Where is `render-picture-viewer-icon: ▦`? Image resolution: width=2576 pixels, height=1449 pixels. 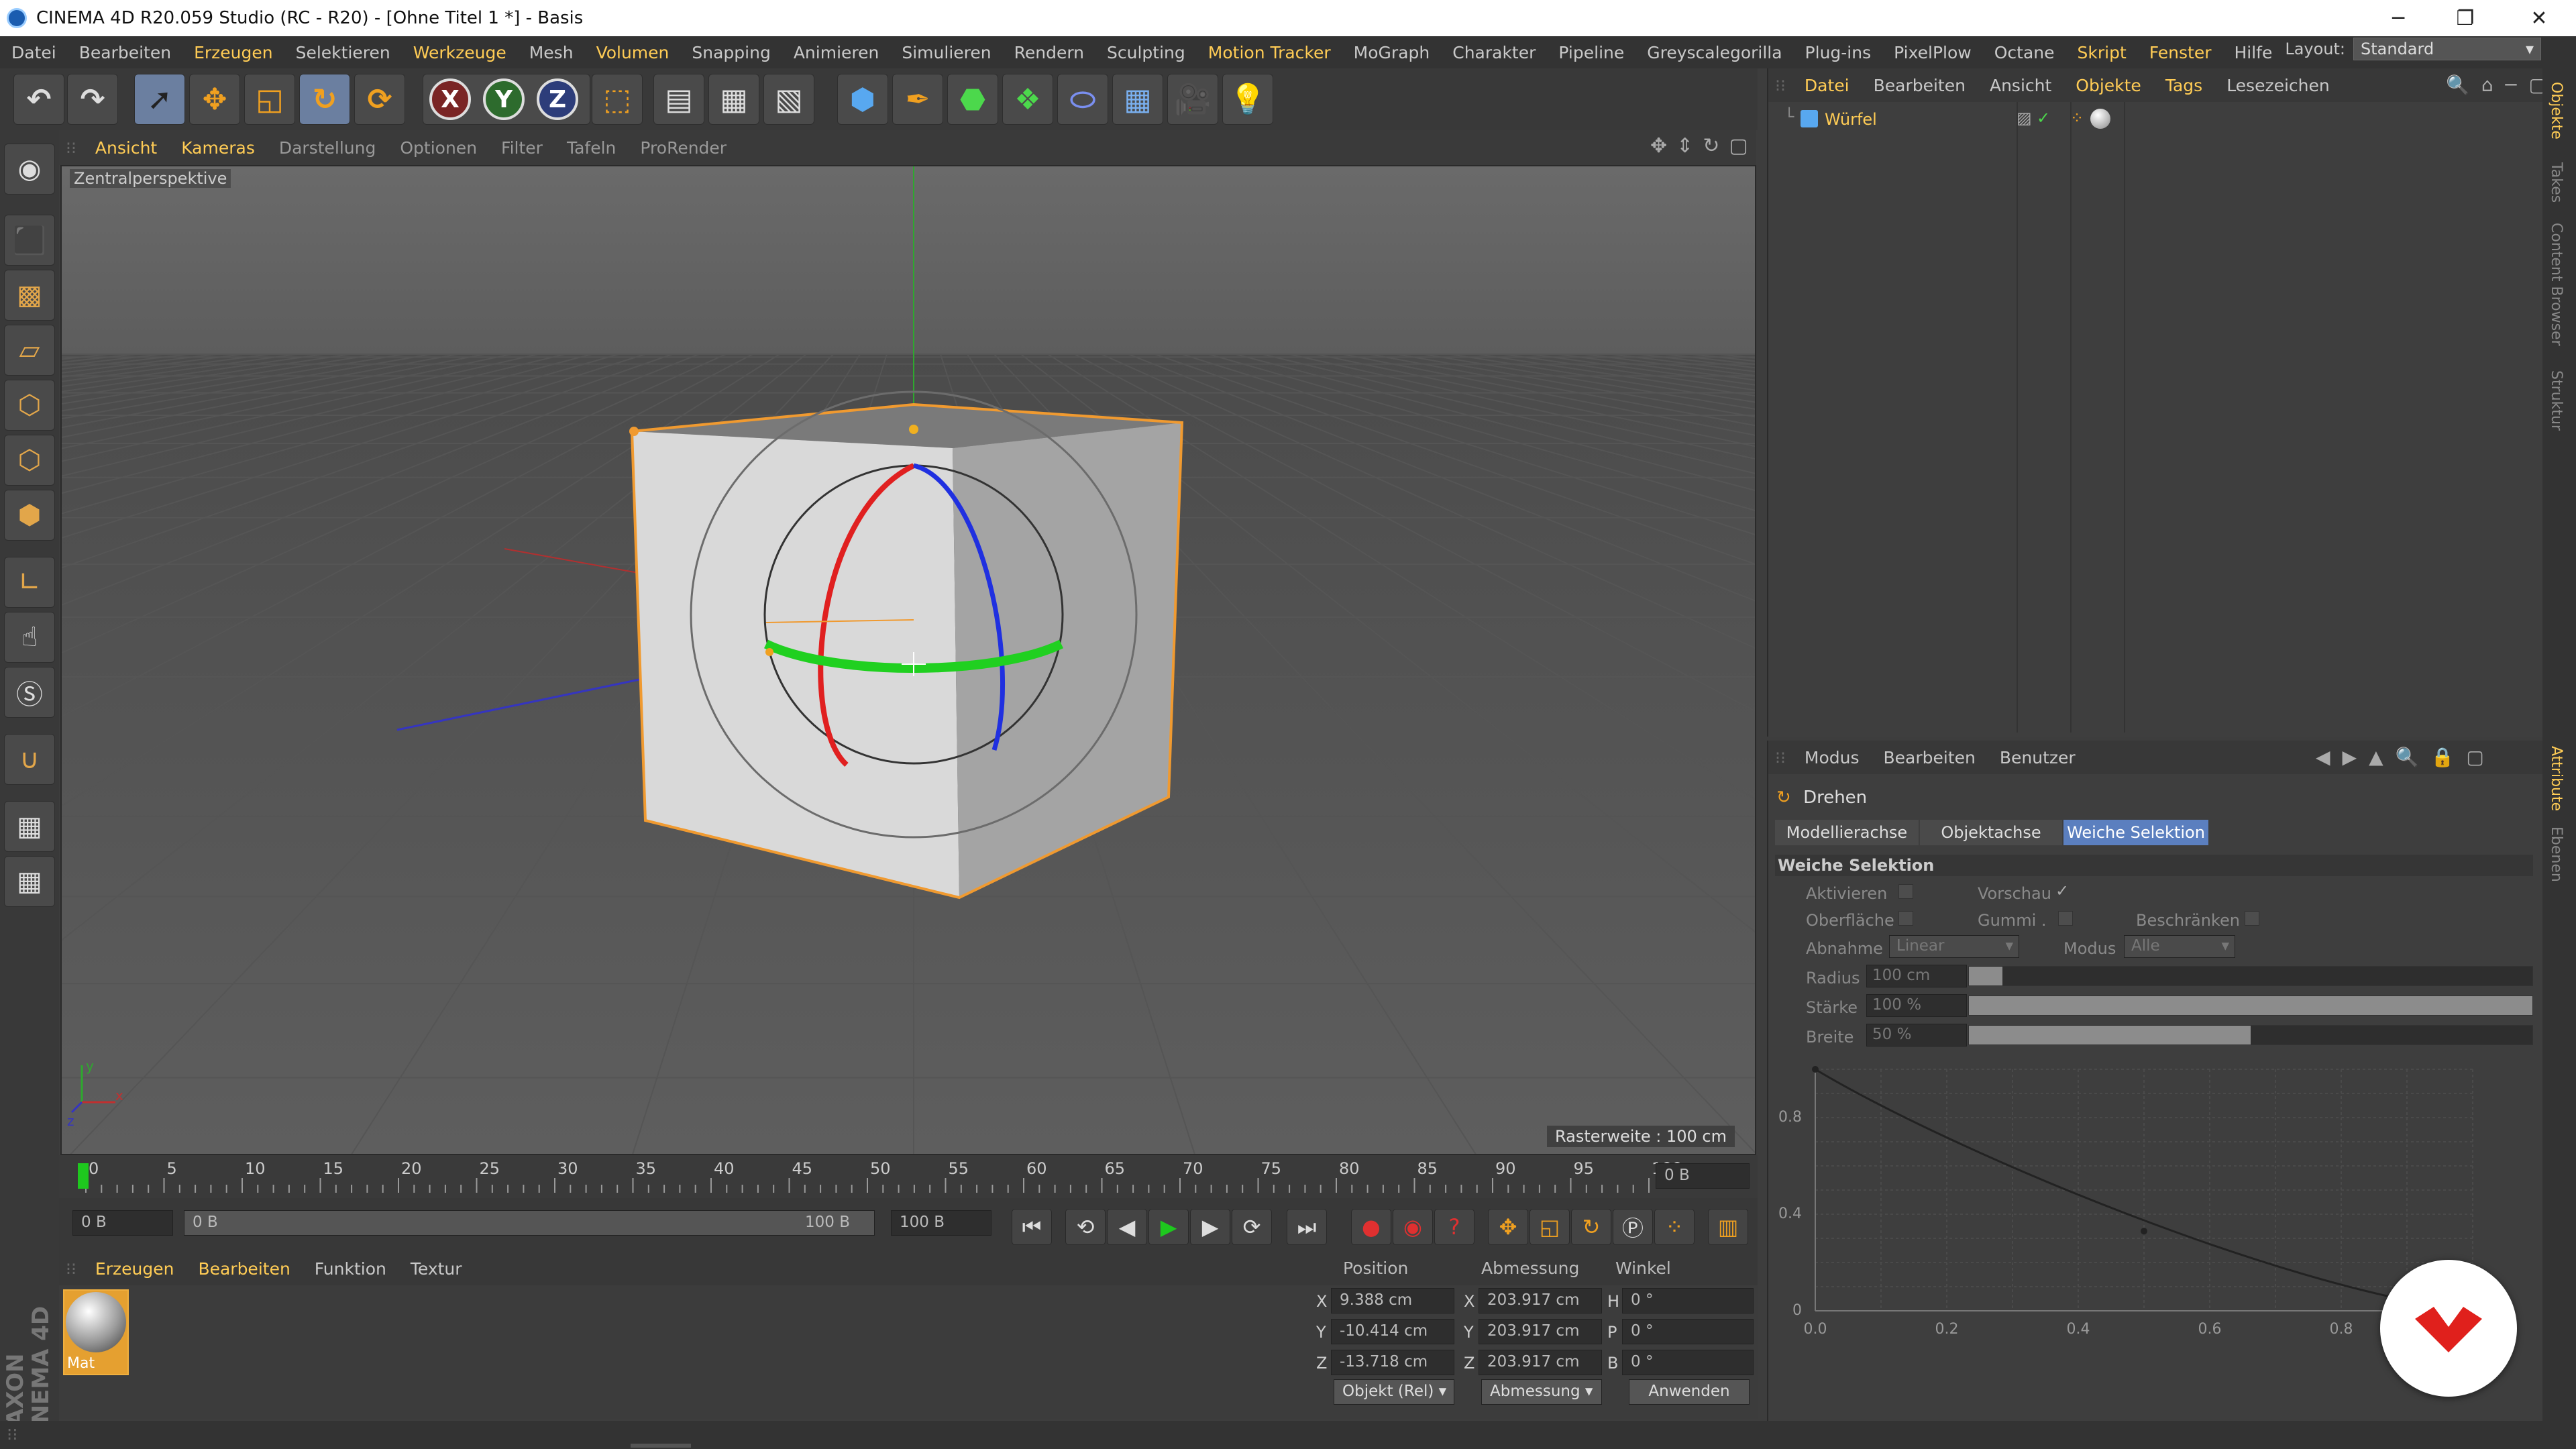
render-picture-viewer-icon: ▦ is located at coordinates (733, 99).